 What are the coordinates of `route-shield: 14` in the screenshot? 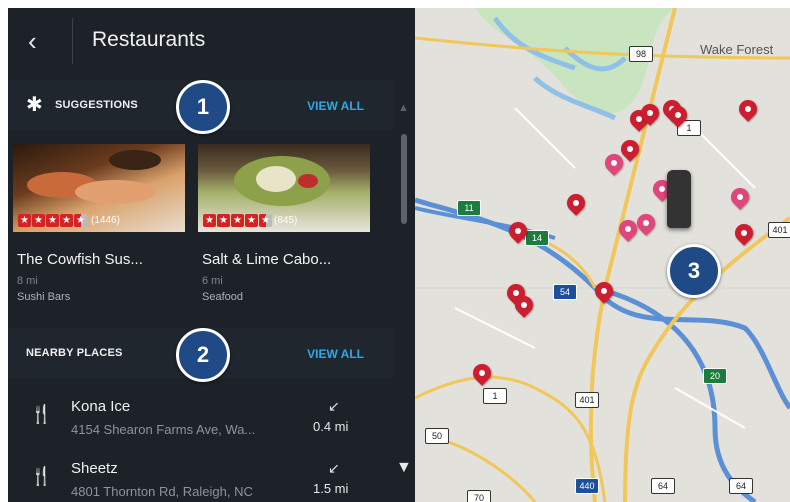 It's located at (537, 238).